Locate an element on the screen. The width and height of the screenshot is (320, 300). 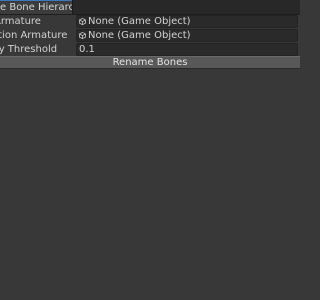
property-row-animation-armature: ation Armature None (Game Object) is located at coordinates (150, 35).